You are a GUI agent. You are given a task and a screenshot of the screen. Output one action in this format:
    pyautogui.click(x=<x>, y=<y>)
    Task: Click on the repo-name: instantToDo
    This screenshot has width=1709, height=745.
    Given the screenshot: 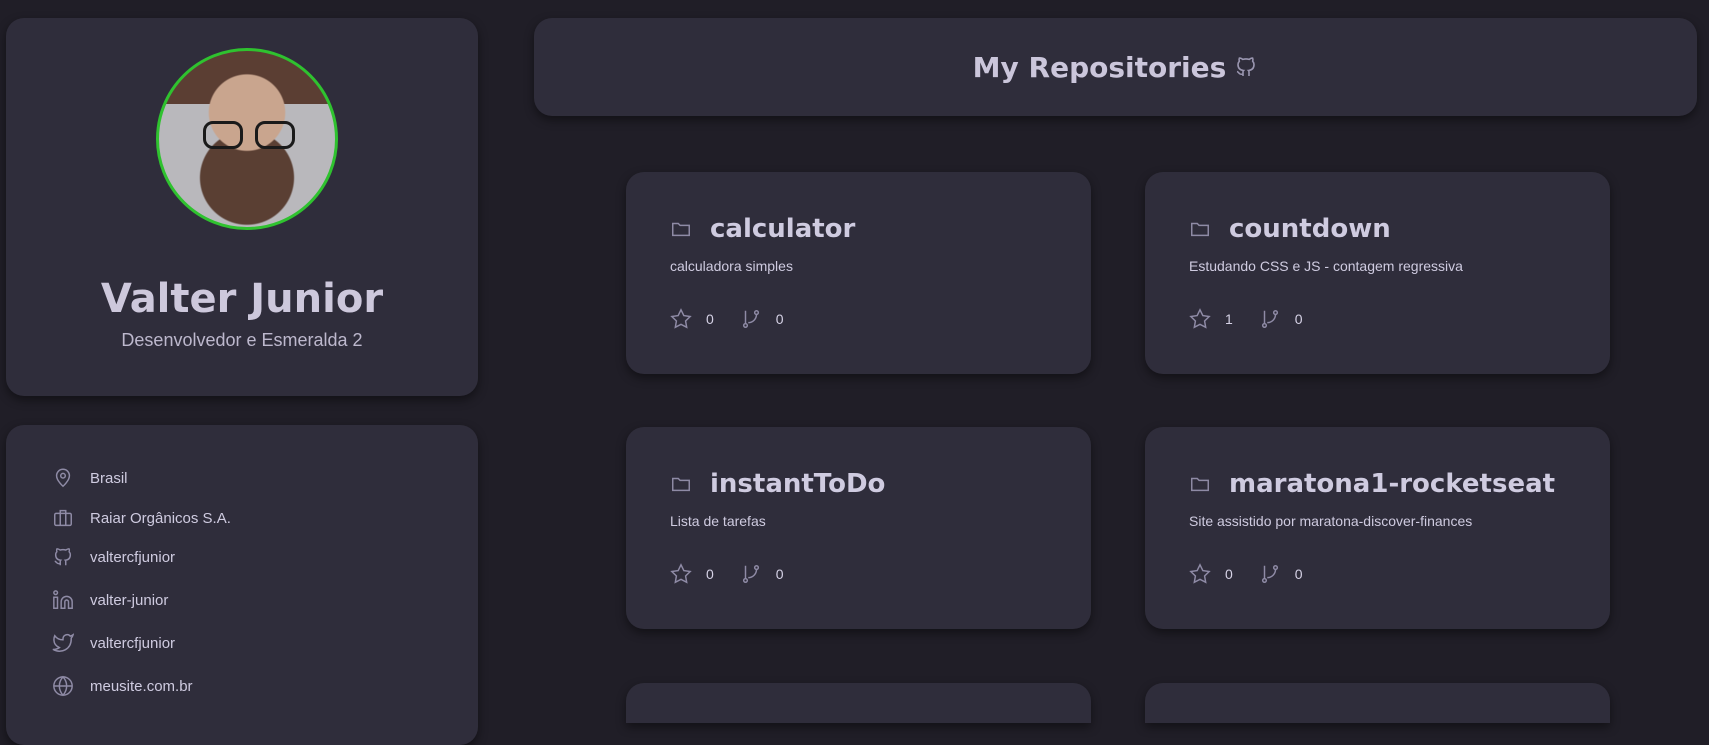 What is the action you would take?
    pyautogui.click(x=797, y=484)
    